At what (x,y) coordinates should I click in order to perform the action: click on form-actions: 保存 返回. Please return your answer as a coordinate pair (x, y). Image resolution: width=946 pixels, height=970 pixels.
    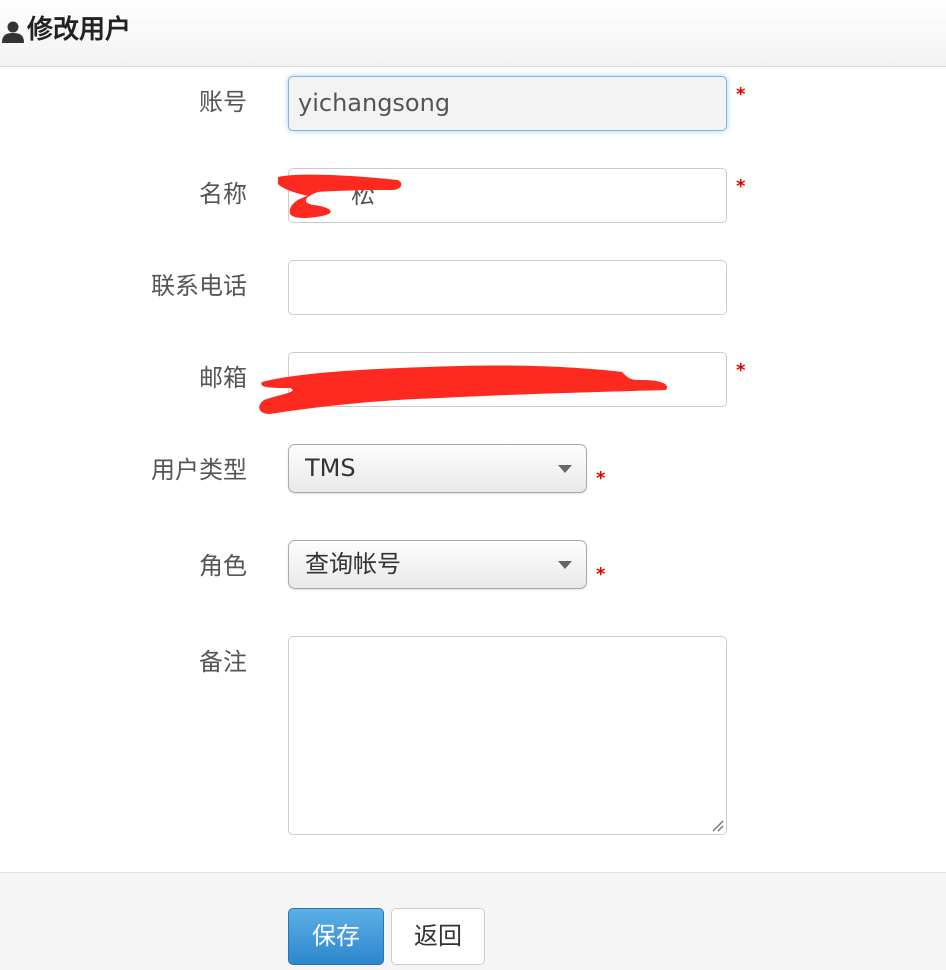
    Looking at the image, I should click on (473, 921).